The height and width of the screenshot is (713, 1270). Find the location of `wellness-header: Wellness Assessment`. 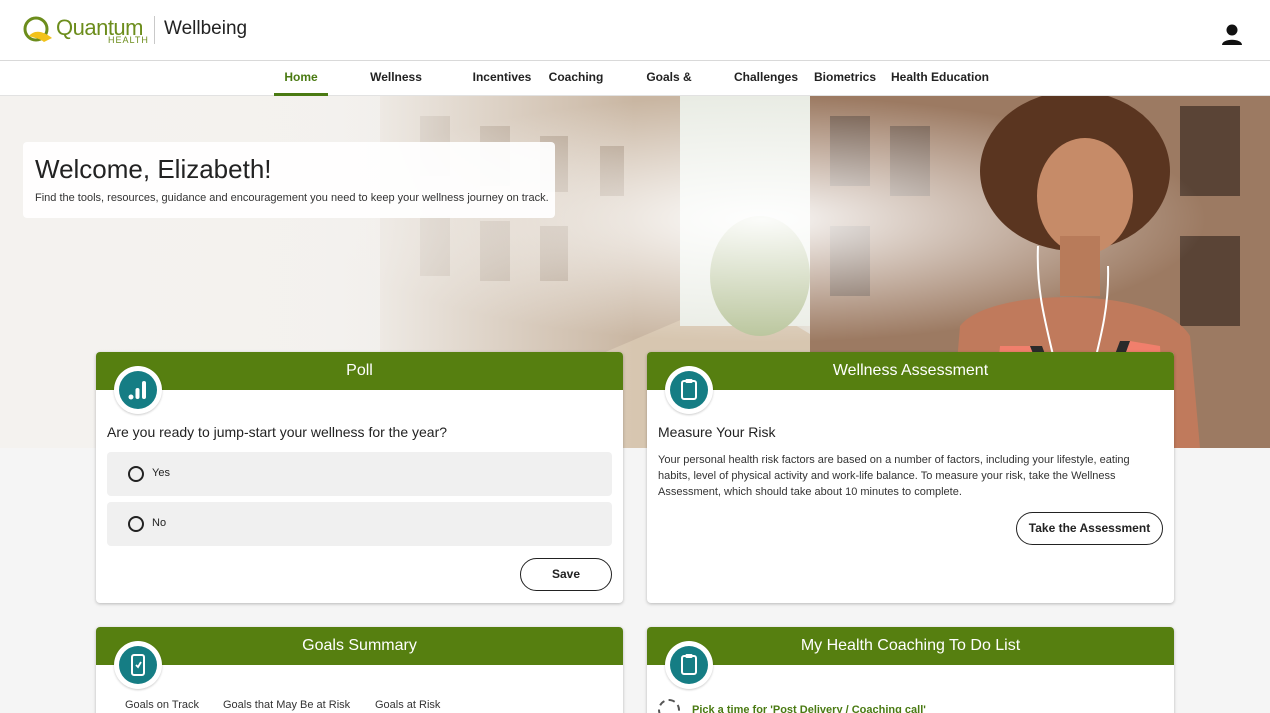

wellness-header: Wellness Assessment is located at coordinates (910, 371).